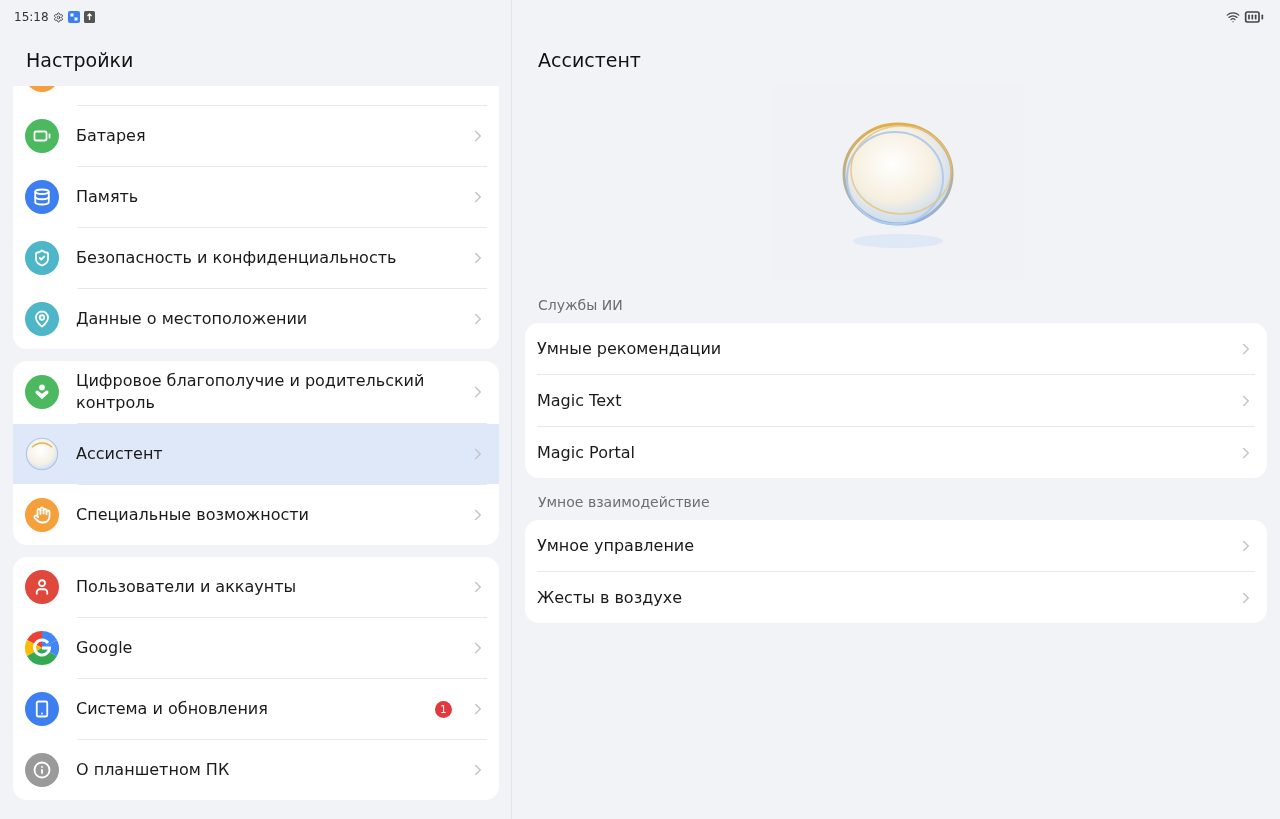 This screenshot has height=819, width=1280. What do you see at coordinates (896, 452) in the screenshot?
I see `settings-item: Magic Portal` at bounding box center [896, 452].